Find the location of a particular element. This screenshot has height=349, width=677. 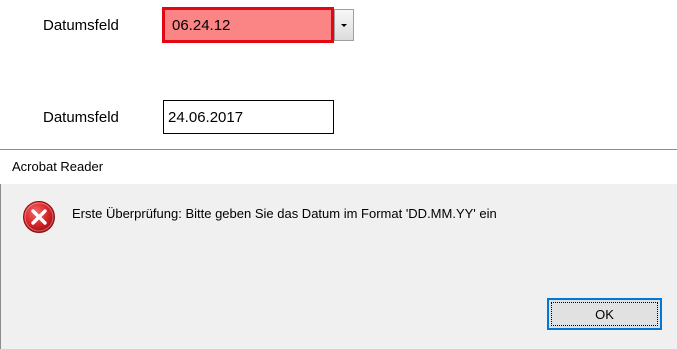

ok-button-label: OK is located at coordinates (604, 314).